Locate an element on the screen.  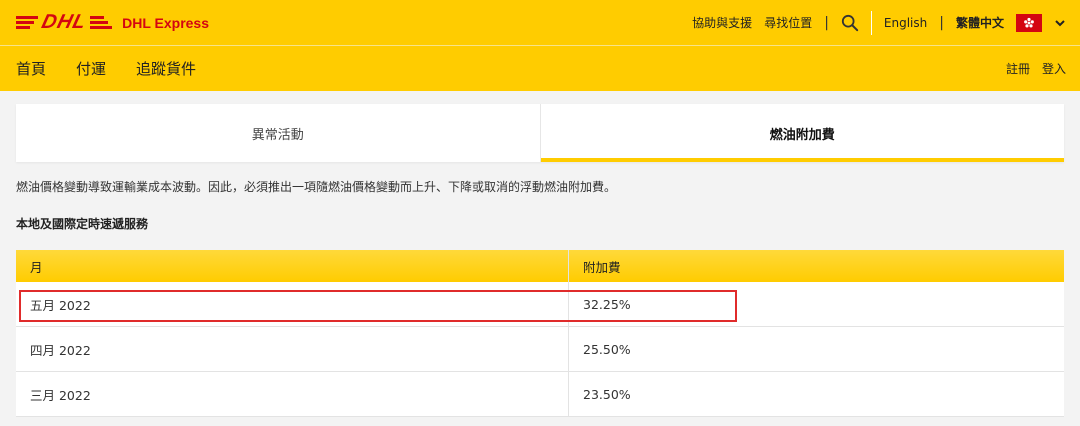
table-header-row: 月 附加費 is located at coordinates (540, 266).